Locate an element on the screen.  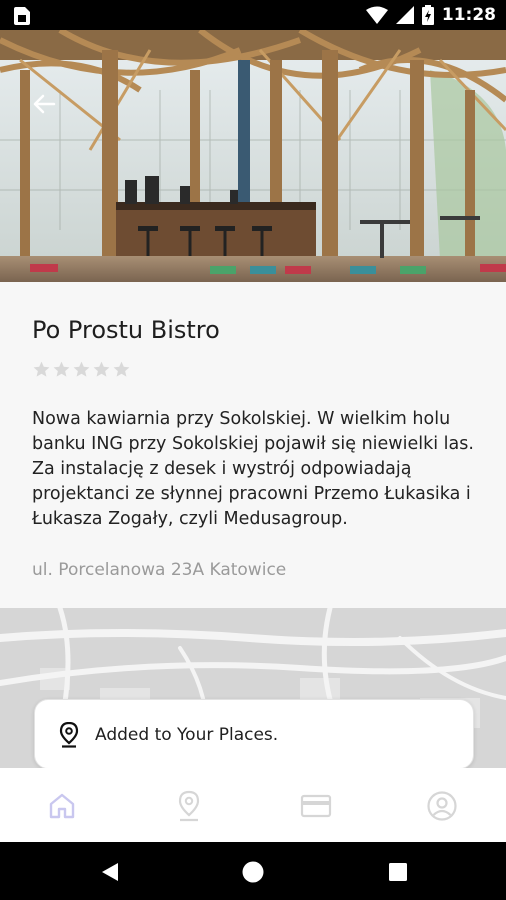
recents-square-icon is located at coordinates (398, 872).